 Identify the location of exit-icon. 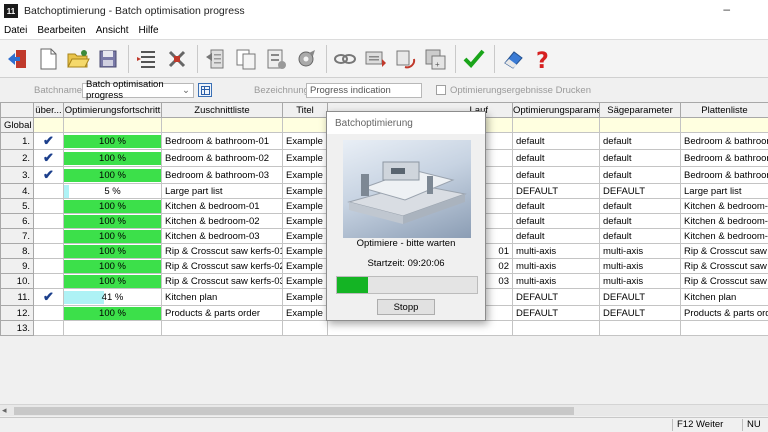
(18, 59).